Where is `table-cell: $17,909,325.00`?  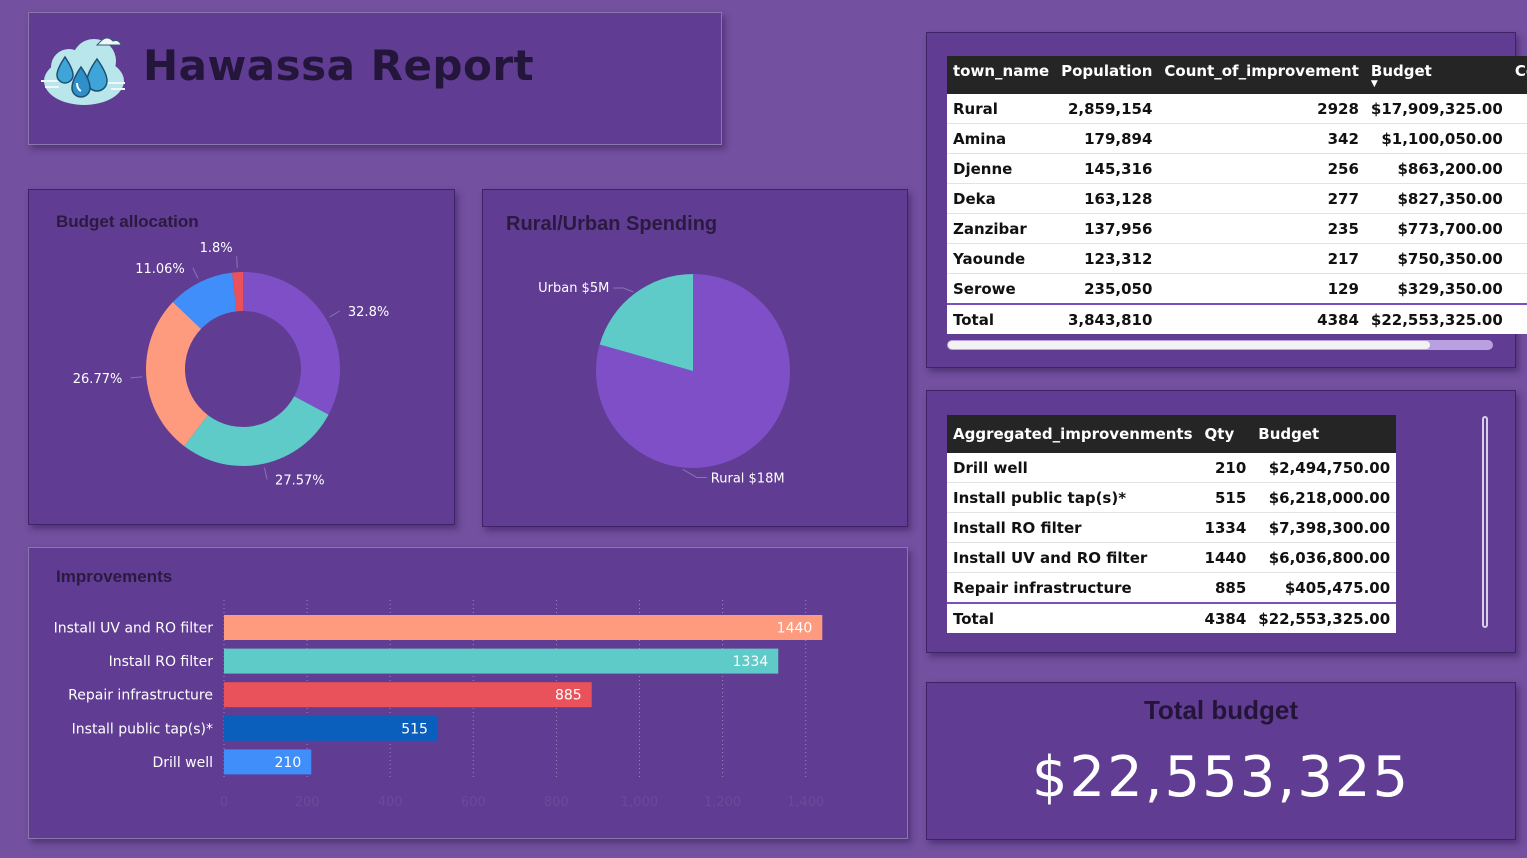
table-cell: $17,909,325.00 is located at coordinates (1436, 109).